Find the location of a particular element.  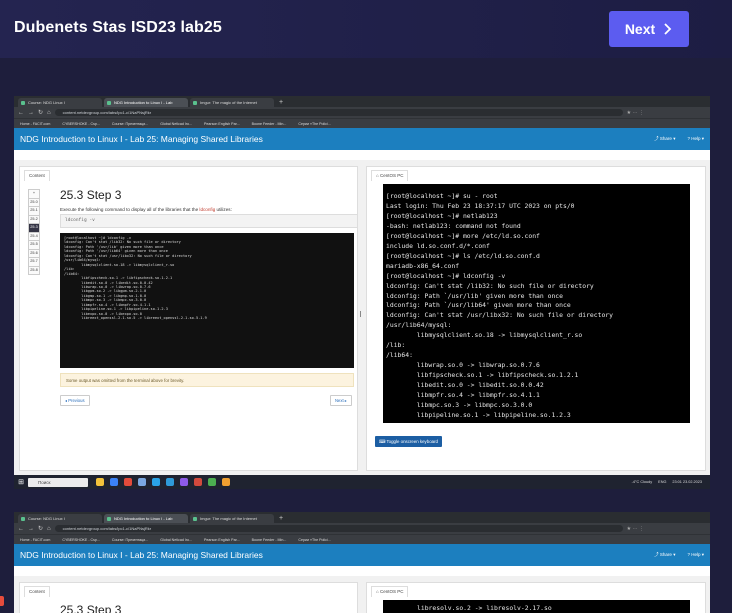

top-bar: Dubenets Stas ISD23 lab25 Next is located at coordinates (366, 29).